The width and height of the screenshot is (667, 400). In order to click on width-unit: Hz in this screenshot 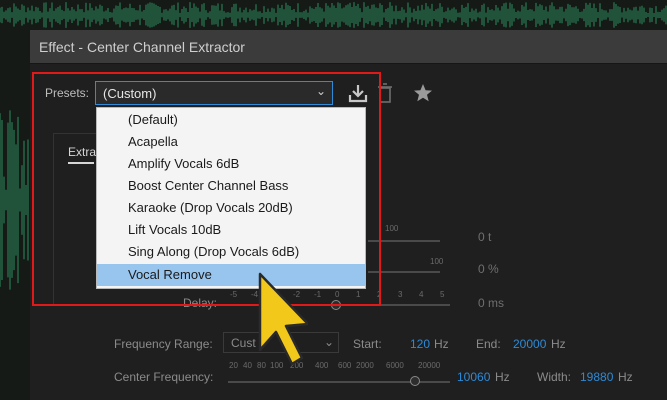, I will do `click(625, 377)`.